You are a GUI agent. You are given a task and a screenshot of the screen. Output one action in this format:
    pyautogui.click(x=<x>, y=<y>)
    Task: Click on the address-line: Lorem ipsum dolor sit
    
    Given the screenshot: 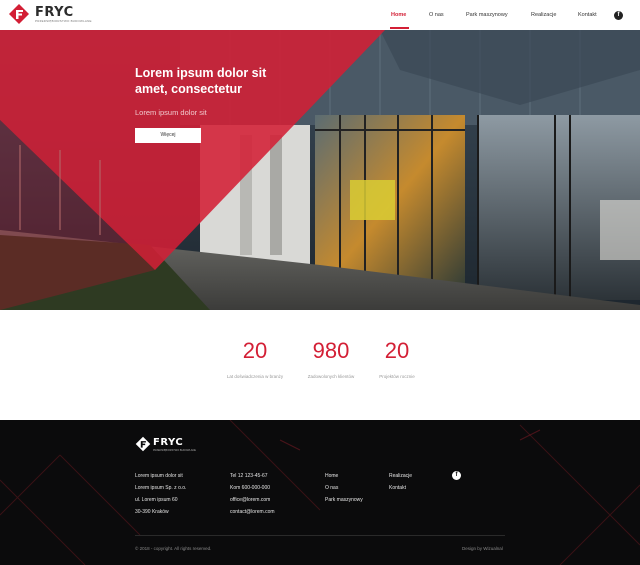 What is the action you would take?
    pyautogui.click(x=159, y=476)
    